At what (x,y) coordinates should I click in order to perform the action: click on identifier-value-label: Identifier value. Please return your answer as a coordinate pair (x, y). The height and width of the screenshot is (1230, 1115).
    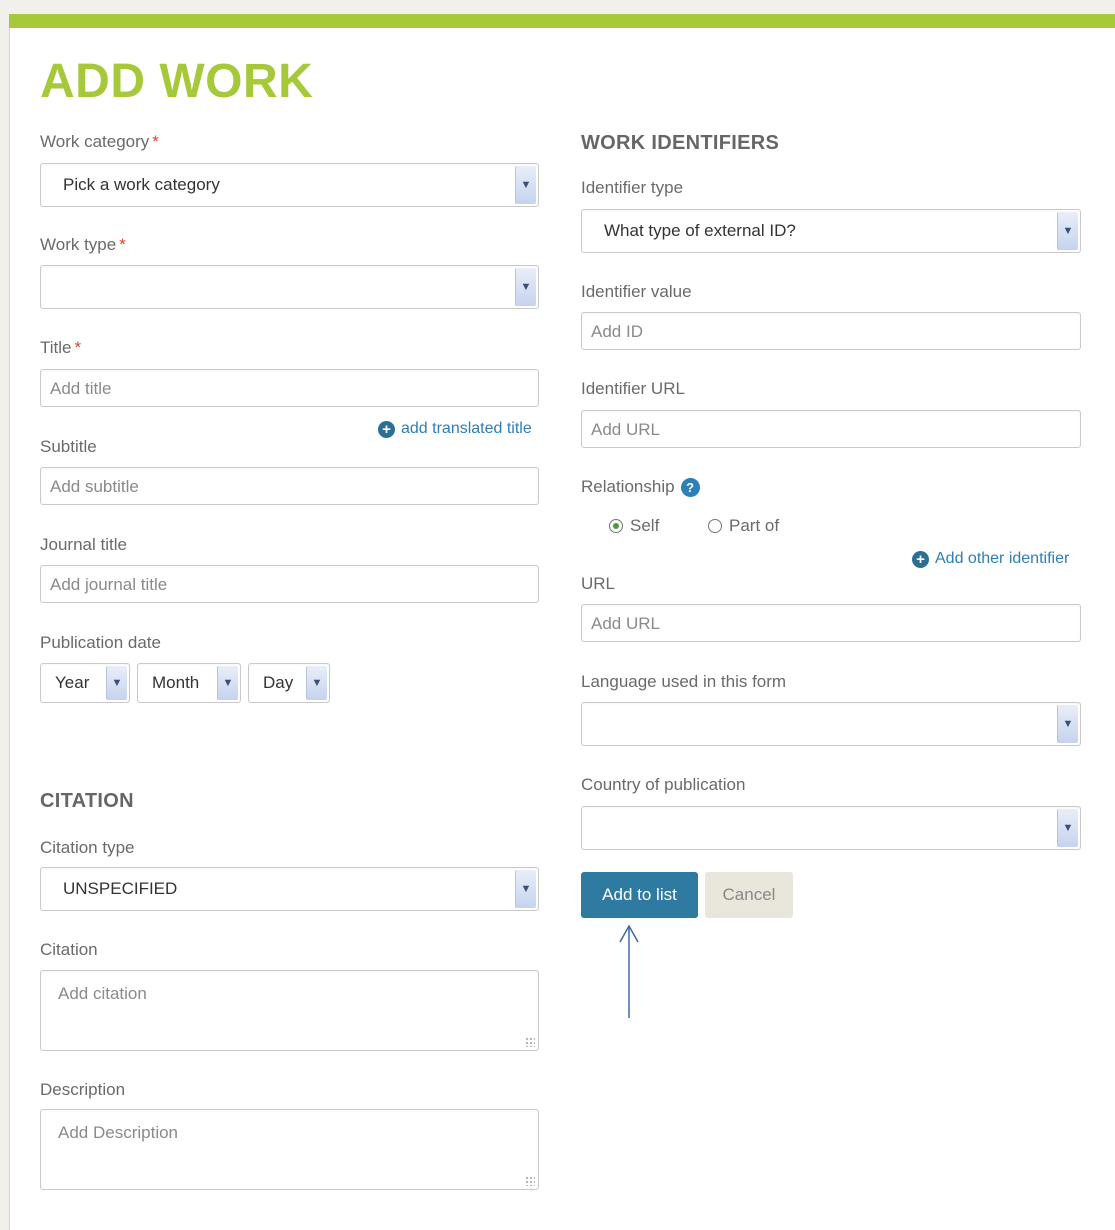
    Looking at the image, I should click on (636, 291).